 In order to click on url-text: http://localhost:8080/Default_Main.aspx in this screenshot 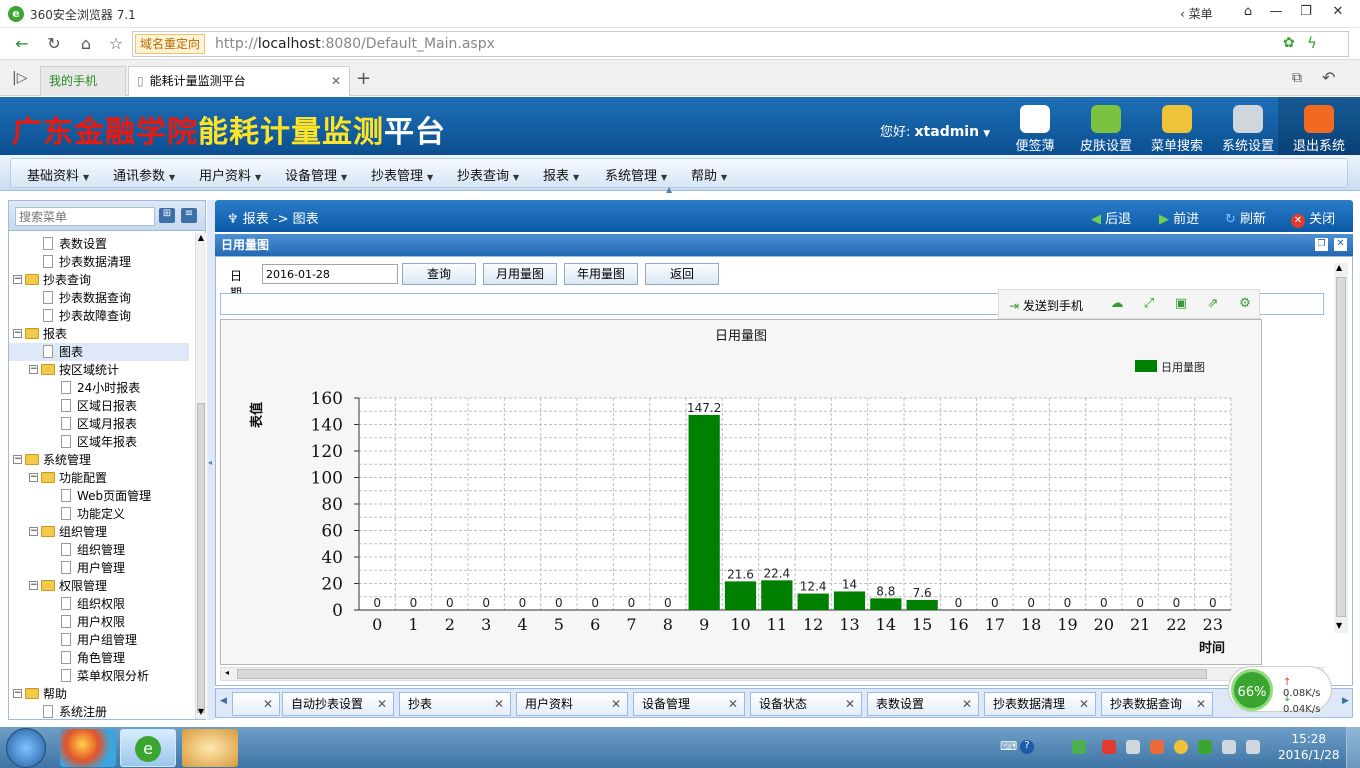, I will do `click(355, 44)`.